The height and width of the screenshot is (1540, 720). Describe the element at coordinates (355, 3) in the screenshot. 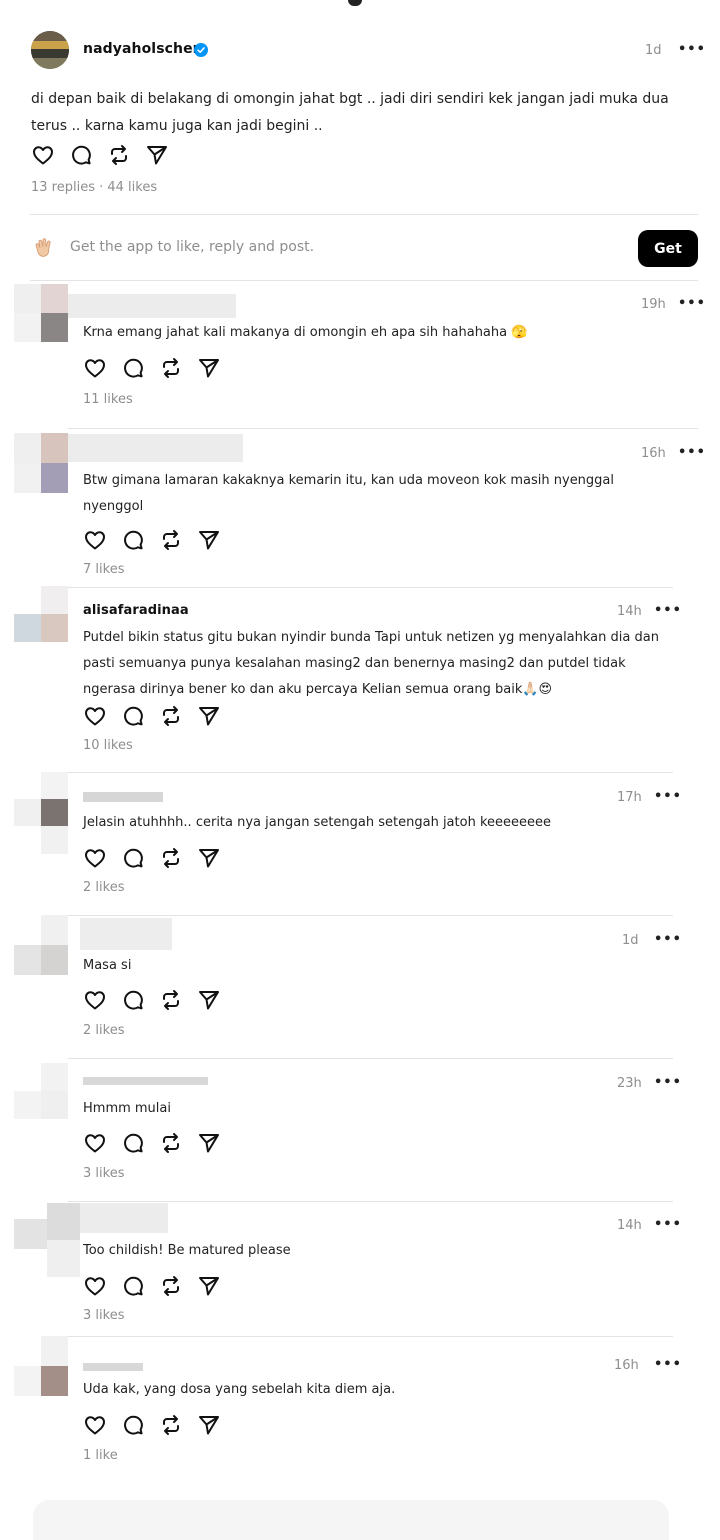

I see `header-fragment` at that location.